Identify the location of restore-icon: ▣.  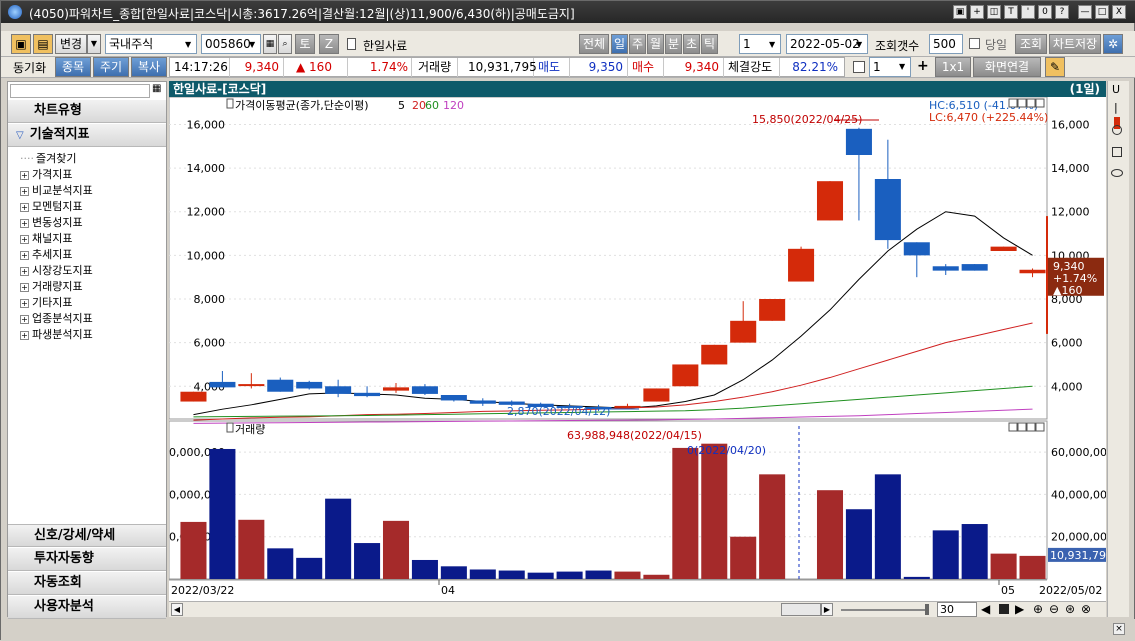
(960, 12).